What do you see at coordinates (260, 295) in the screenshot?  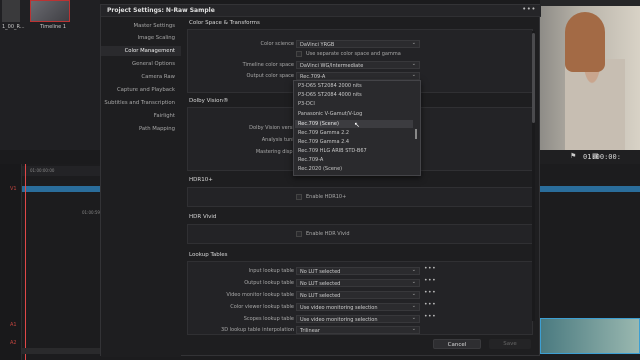 I see `video-monitor-lut-label: Video monitor lookup table` at bounding box center [260, 295].